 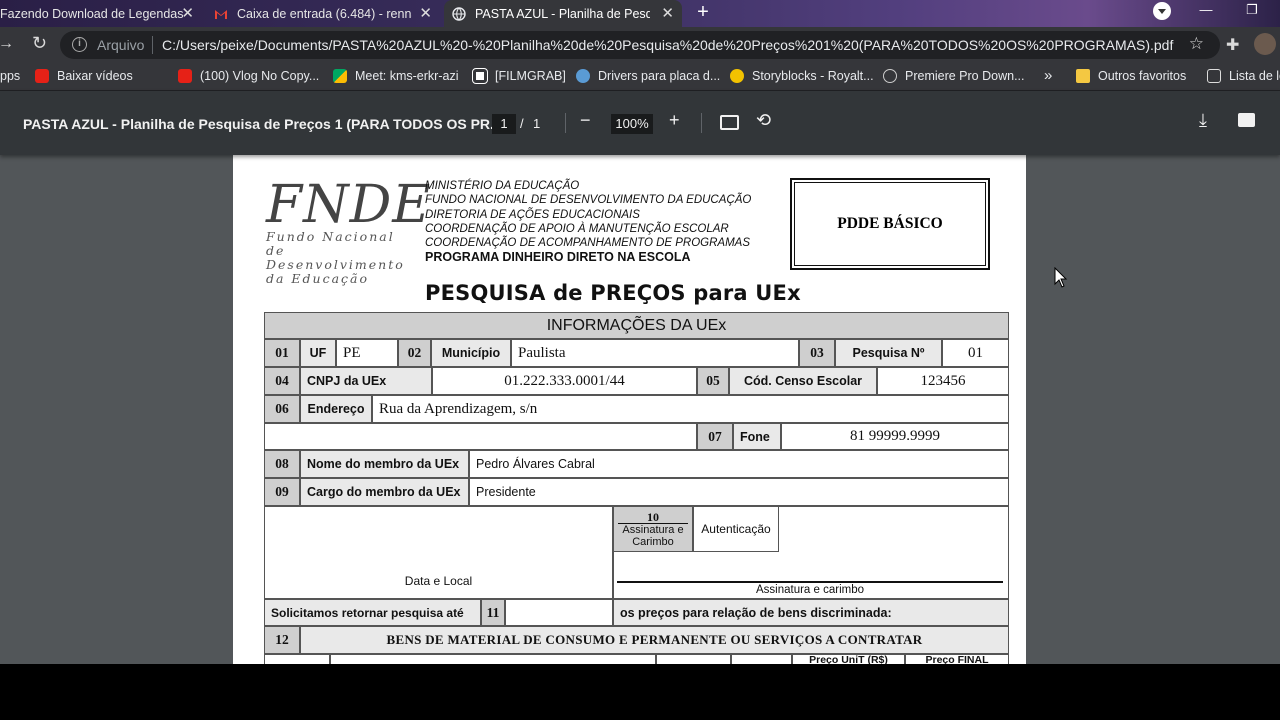 What do you see at coordinates (1265, 44) in the screenshot?
I see `avatar` at bounding box center [1265, 44].